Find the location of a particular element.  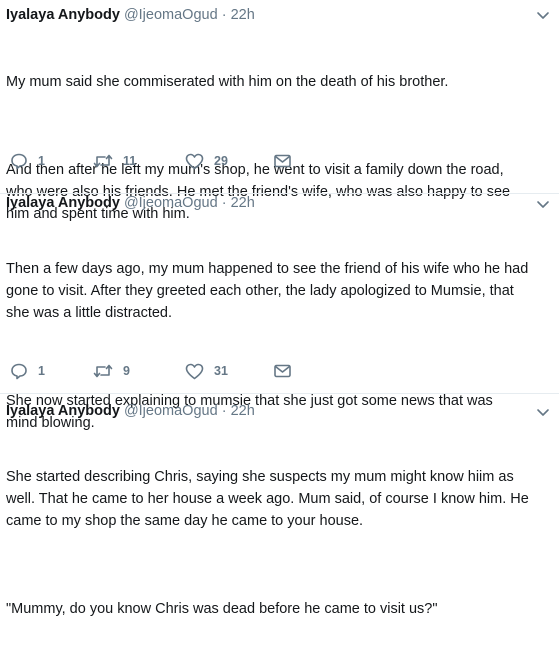

tweet-actions: 1 11 29 is located at coordinates (279, 161).